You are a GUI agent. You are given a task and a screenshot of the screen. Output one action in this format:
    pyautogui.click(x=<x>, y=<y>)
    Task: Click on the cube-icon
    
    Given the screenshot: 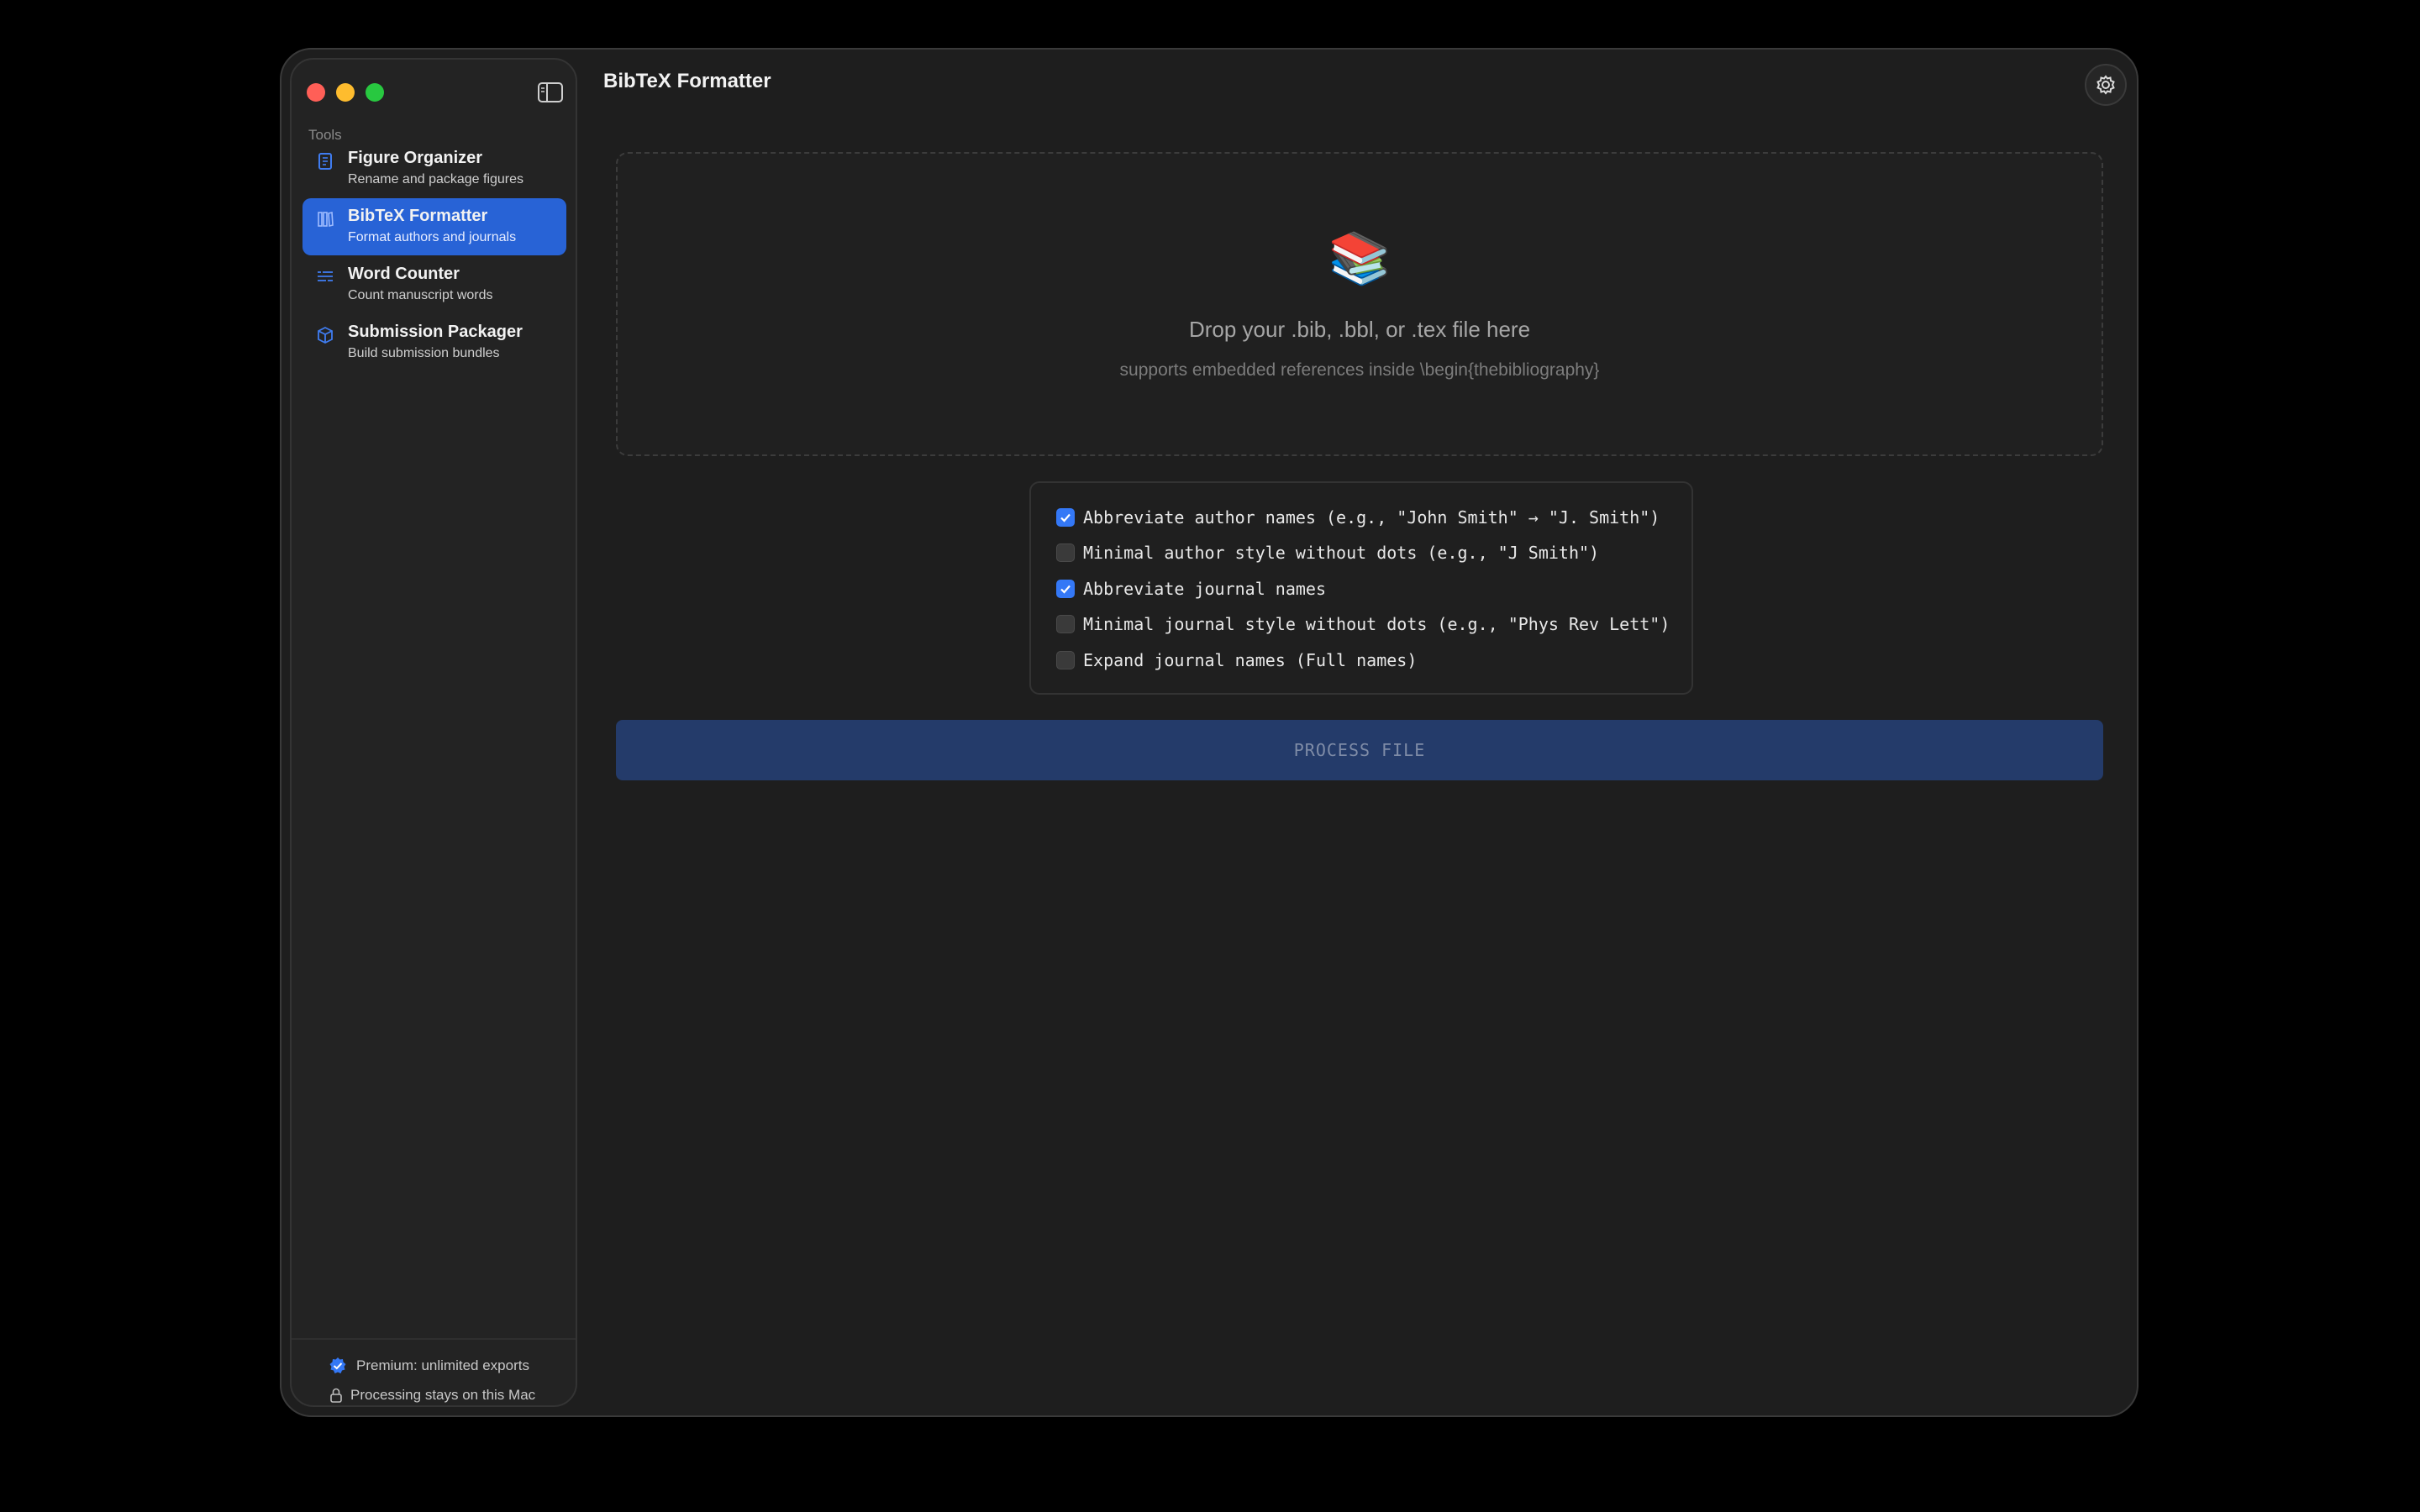 What is the action you would take?
    pyautogui.click(x=325, y=335)
    